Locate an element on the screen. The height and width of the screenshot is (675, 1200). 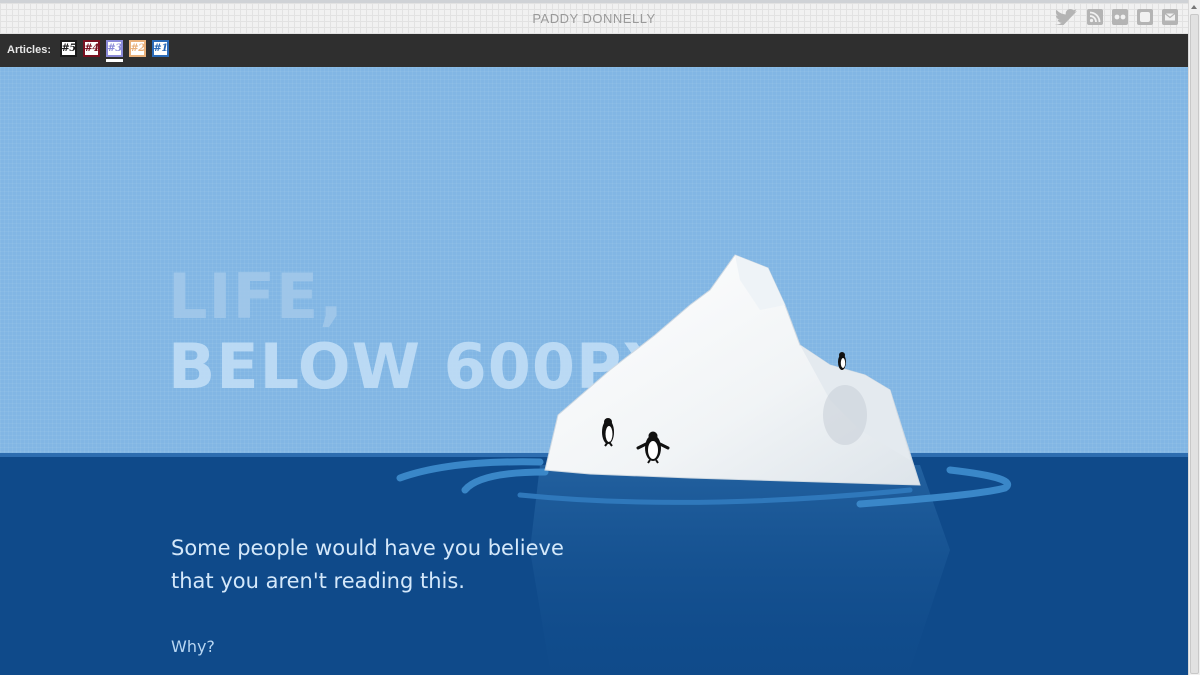
intro-line-1: Some people would have you believe is located at coordinates (367, 548).